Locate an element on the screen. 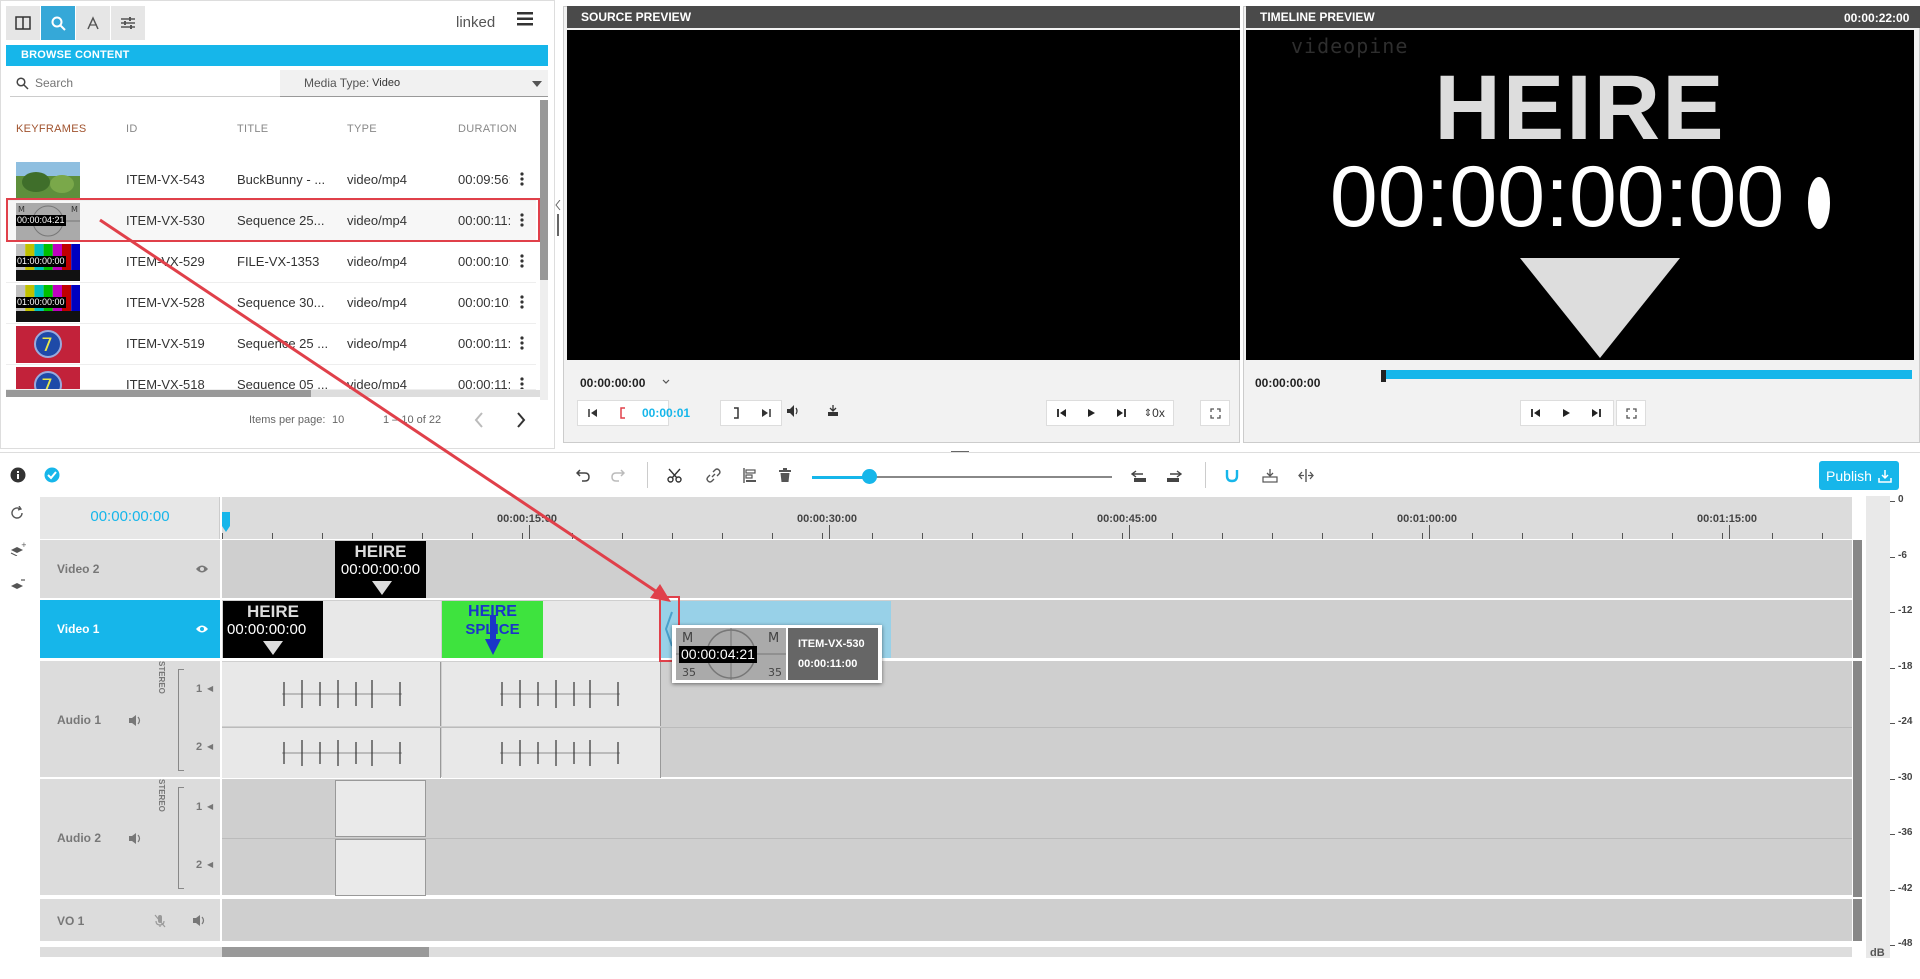 The width and height of the screenshot is (1920, 979). insert-to-timeline-button is located at coordinates (833, 411).